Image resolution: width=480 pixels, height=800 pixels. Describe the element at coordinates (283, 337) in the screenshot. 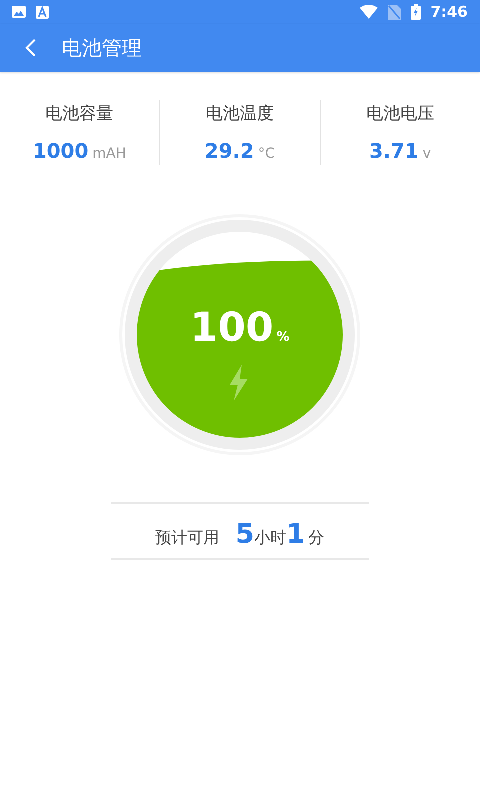

I see `percent-unit: %` at that location.